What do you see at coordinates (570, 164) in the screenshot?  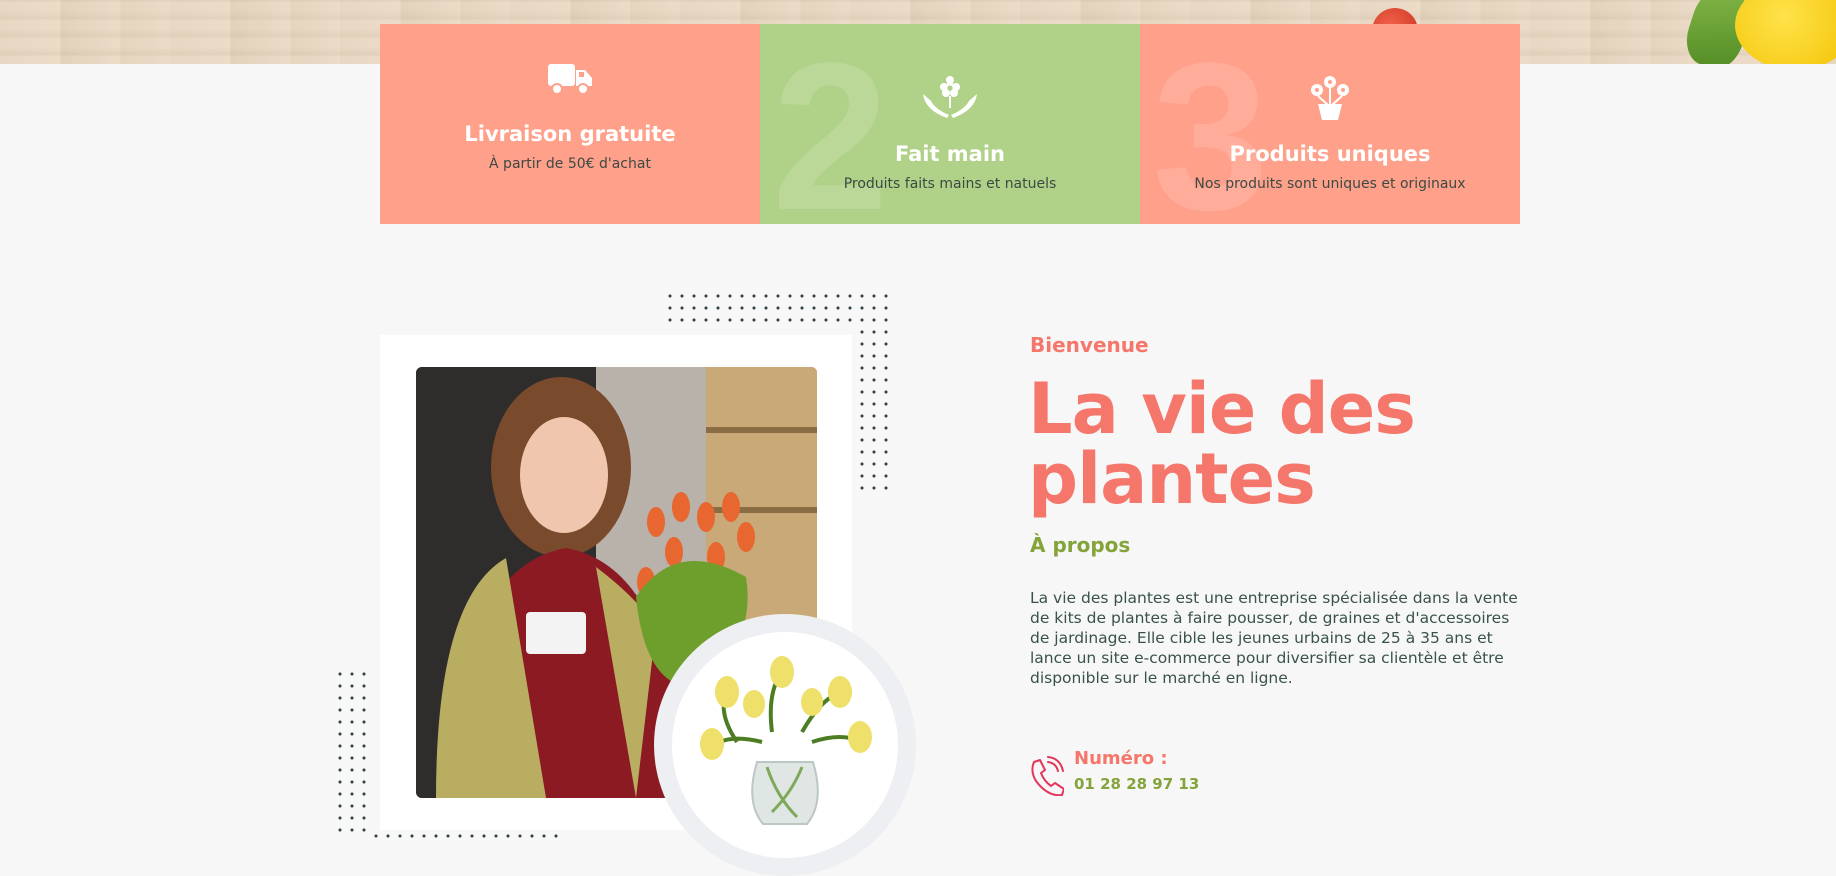 I see `feature-subtitle: À partir de 50€ d'achat` at bounding box center [570, 164].